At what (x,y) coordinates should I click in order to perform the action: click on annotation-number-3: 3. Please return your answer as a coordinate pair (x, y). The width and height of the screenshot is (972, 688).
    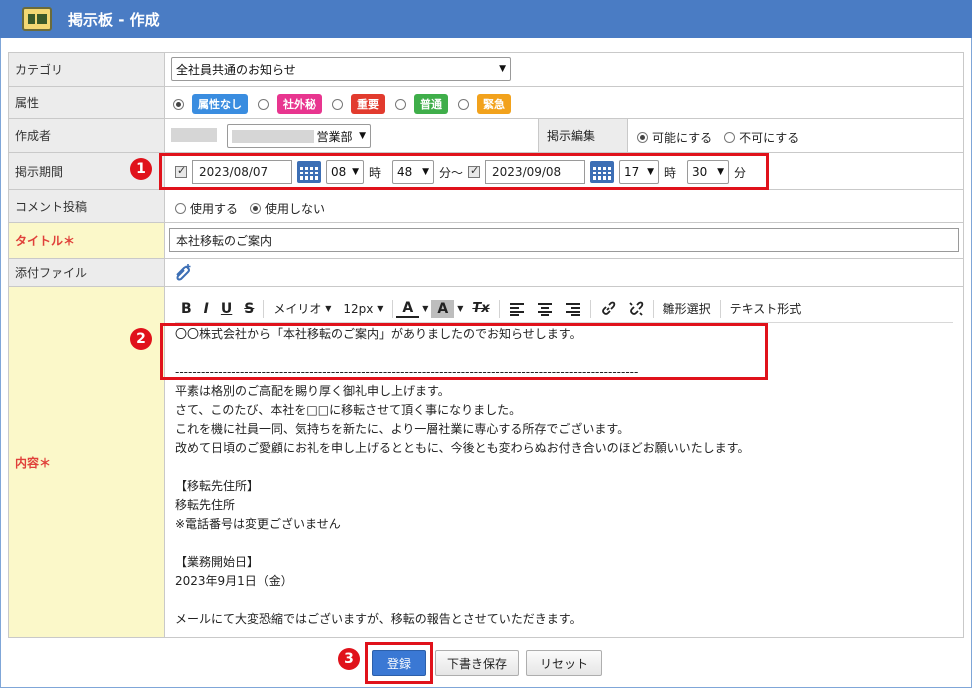
    Looking at the image, I should click on (349, 659).